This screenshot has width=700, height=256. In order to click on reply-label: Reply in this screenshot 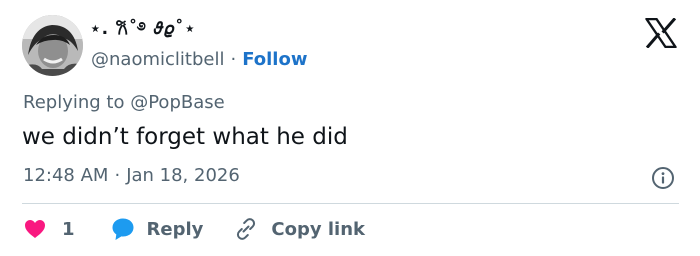, I will do `click(175, 229)`.